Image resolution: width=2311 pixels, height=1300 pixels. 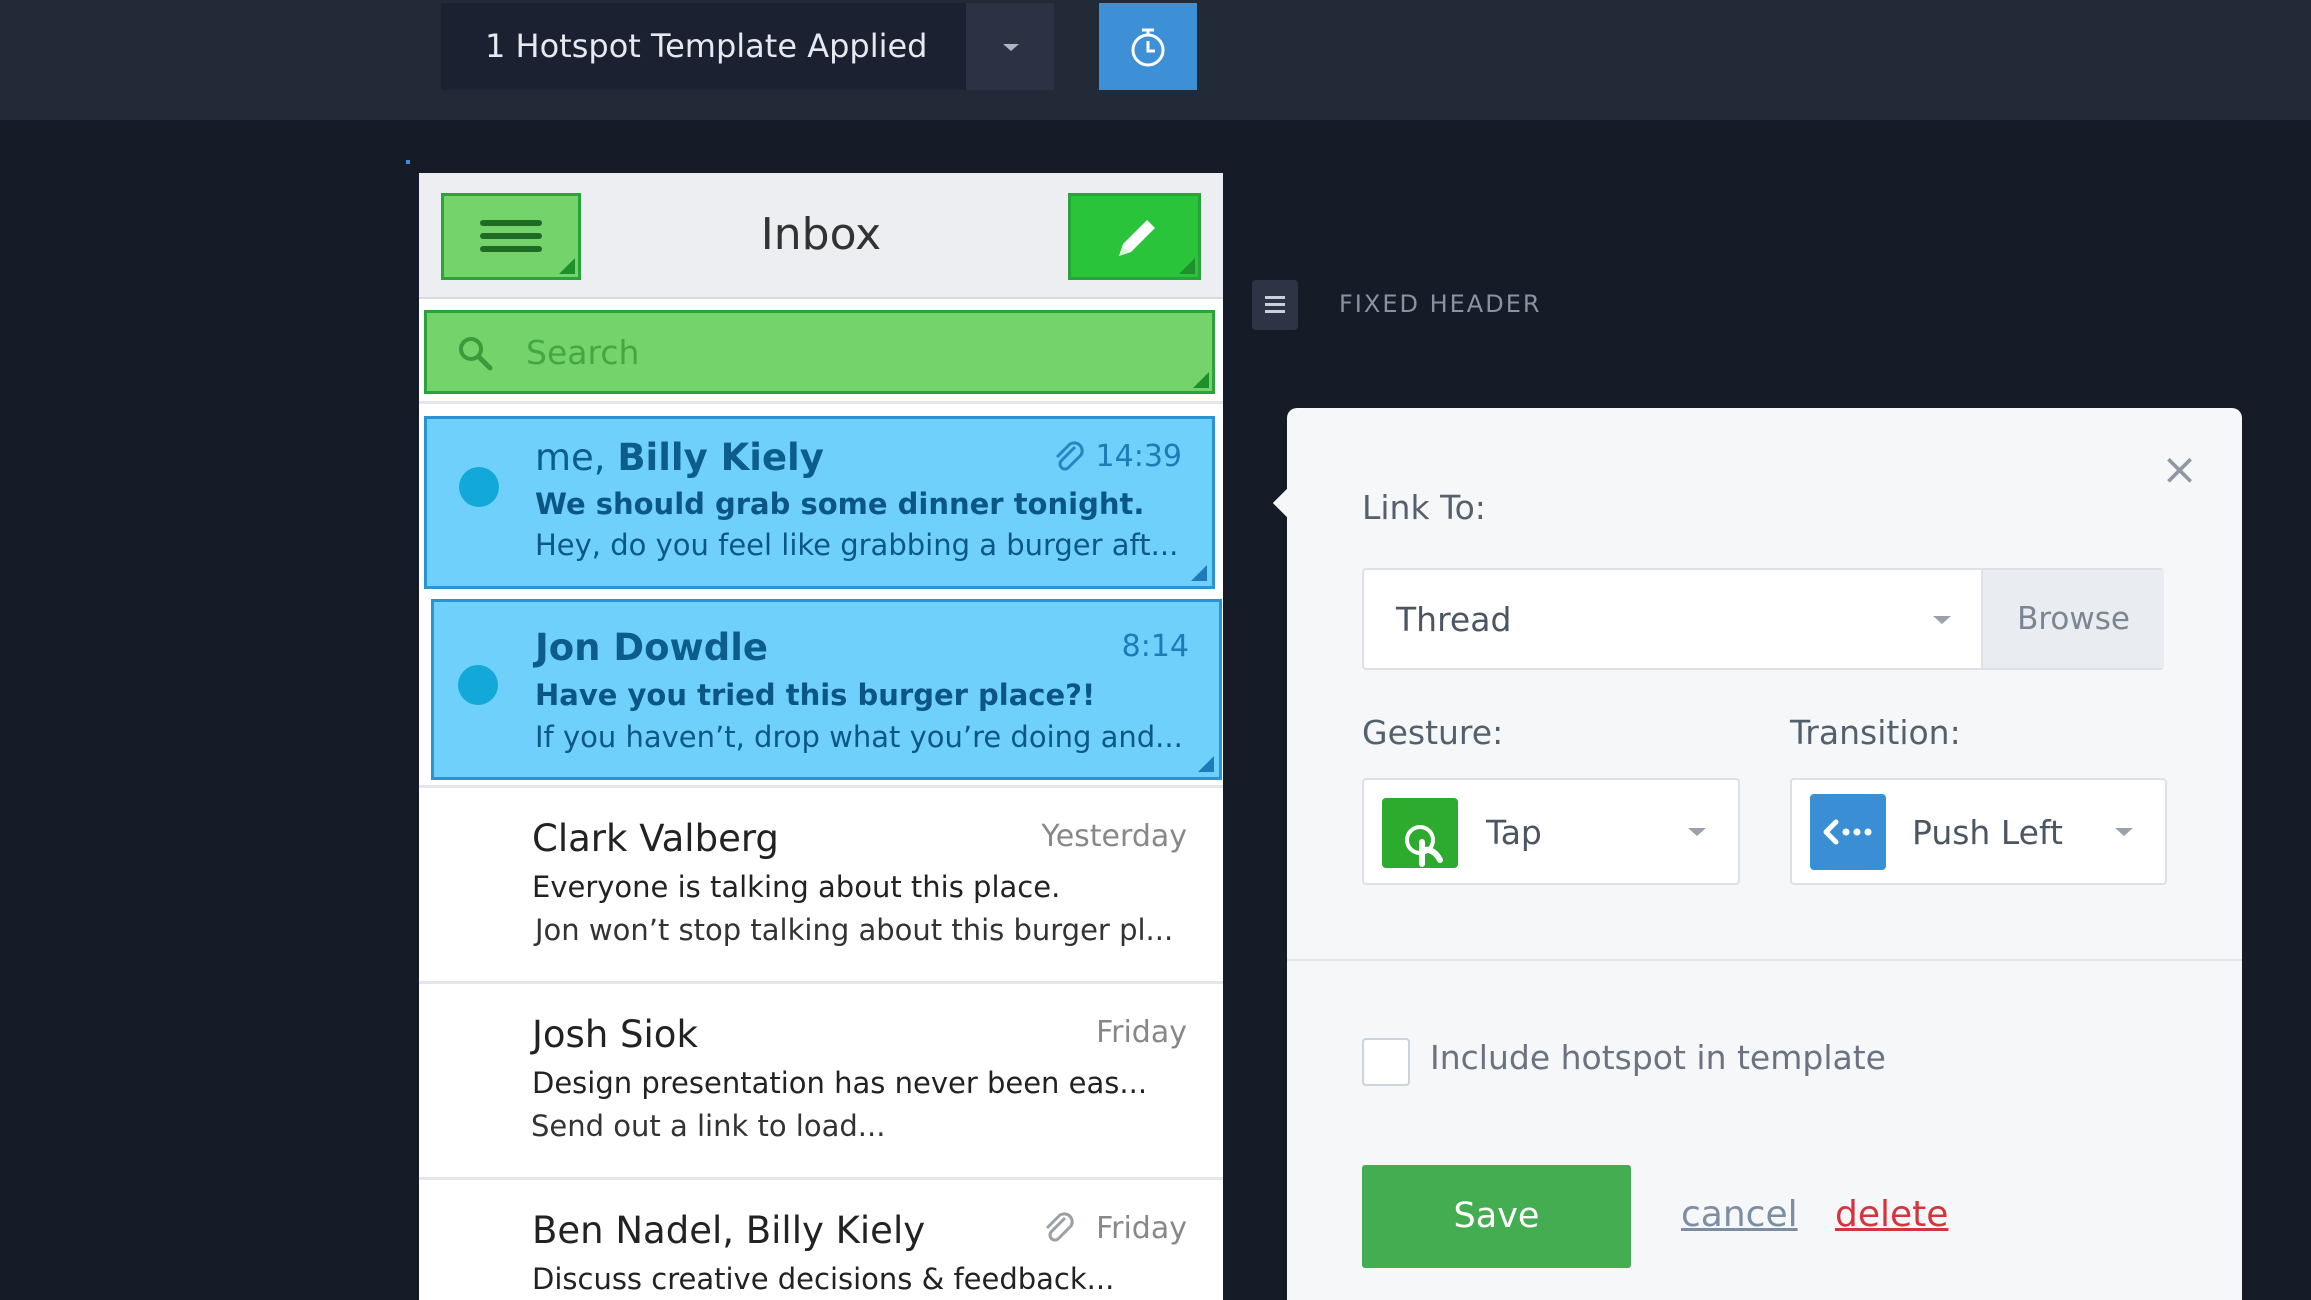 What do you see at coordinates (476, 354) in the screenshot?
I see `search-icon` at bounding box center [476, 354].